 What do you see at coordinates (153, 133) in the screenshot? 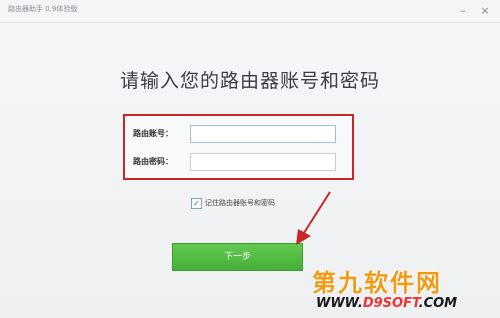
I see `account-label: 路由账号：` at bounding box center [153, 133].